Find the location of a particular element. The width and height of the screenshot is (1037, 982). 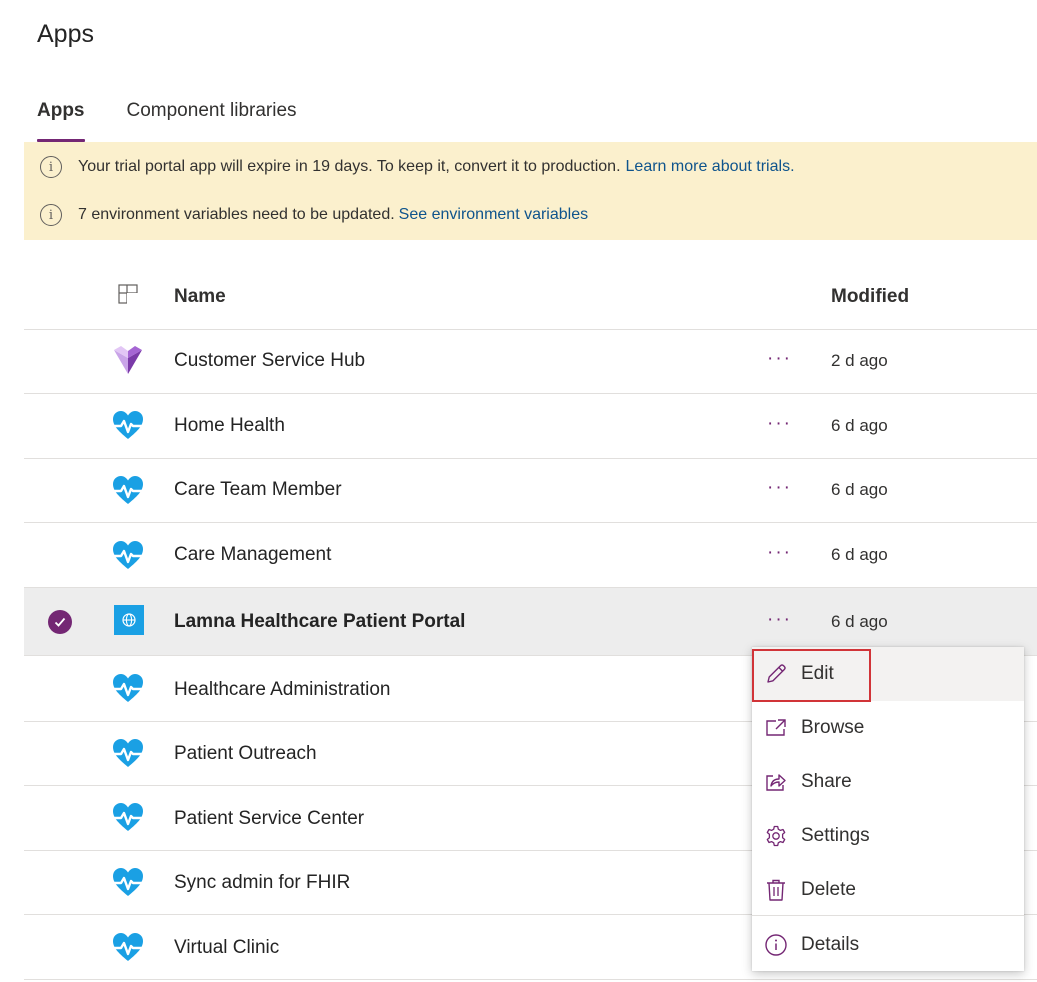

app-name: Lamna Healthcare Patient Portal is located at coordinates (319, 622).